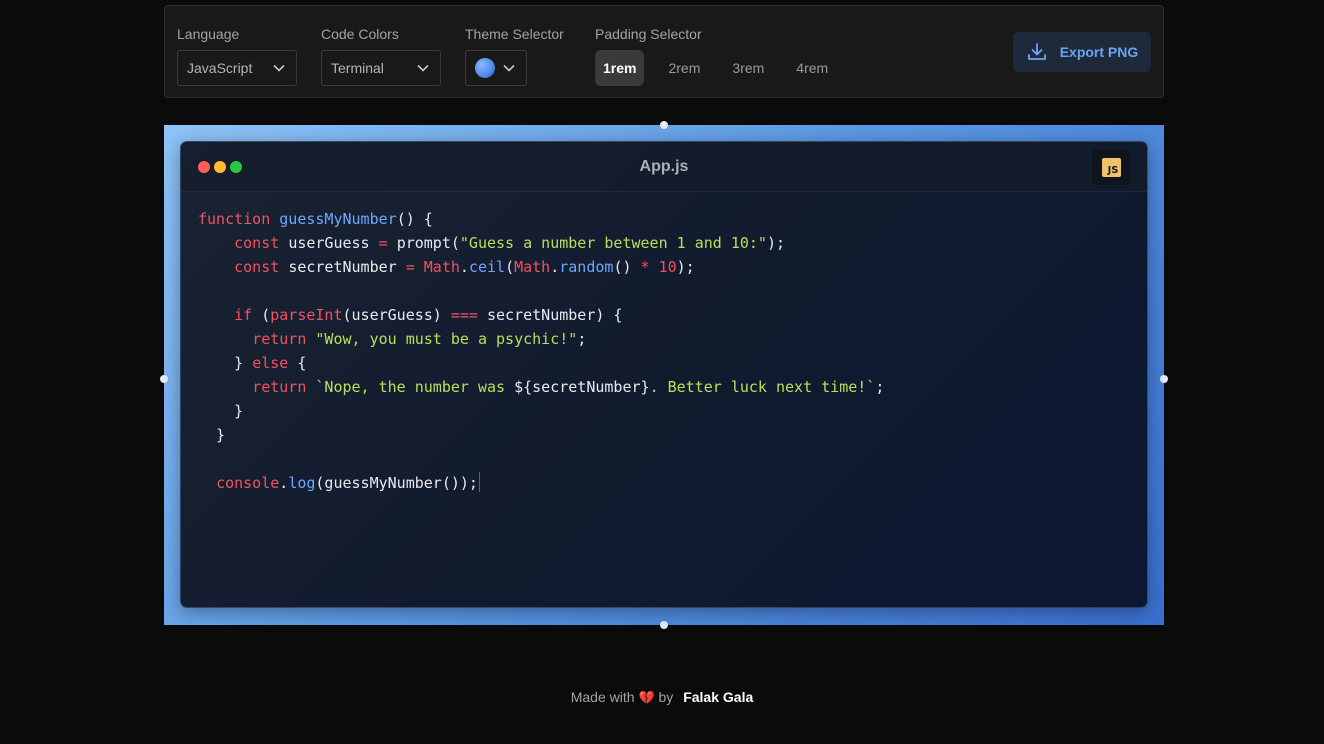  Describe the element at coordinates (248, 483) in the screenshot. I see `code-token: console` at that location.